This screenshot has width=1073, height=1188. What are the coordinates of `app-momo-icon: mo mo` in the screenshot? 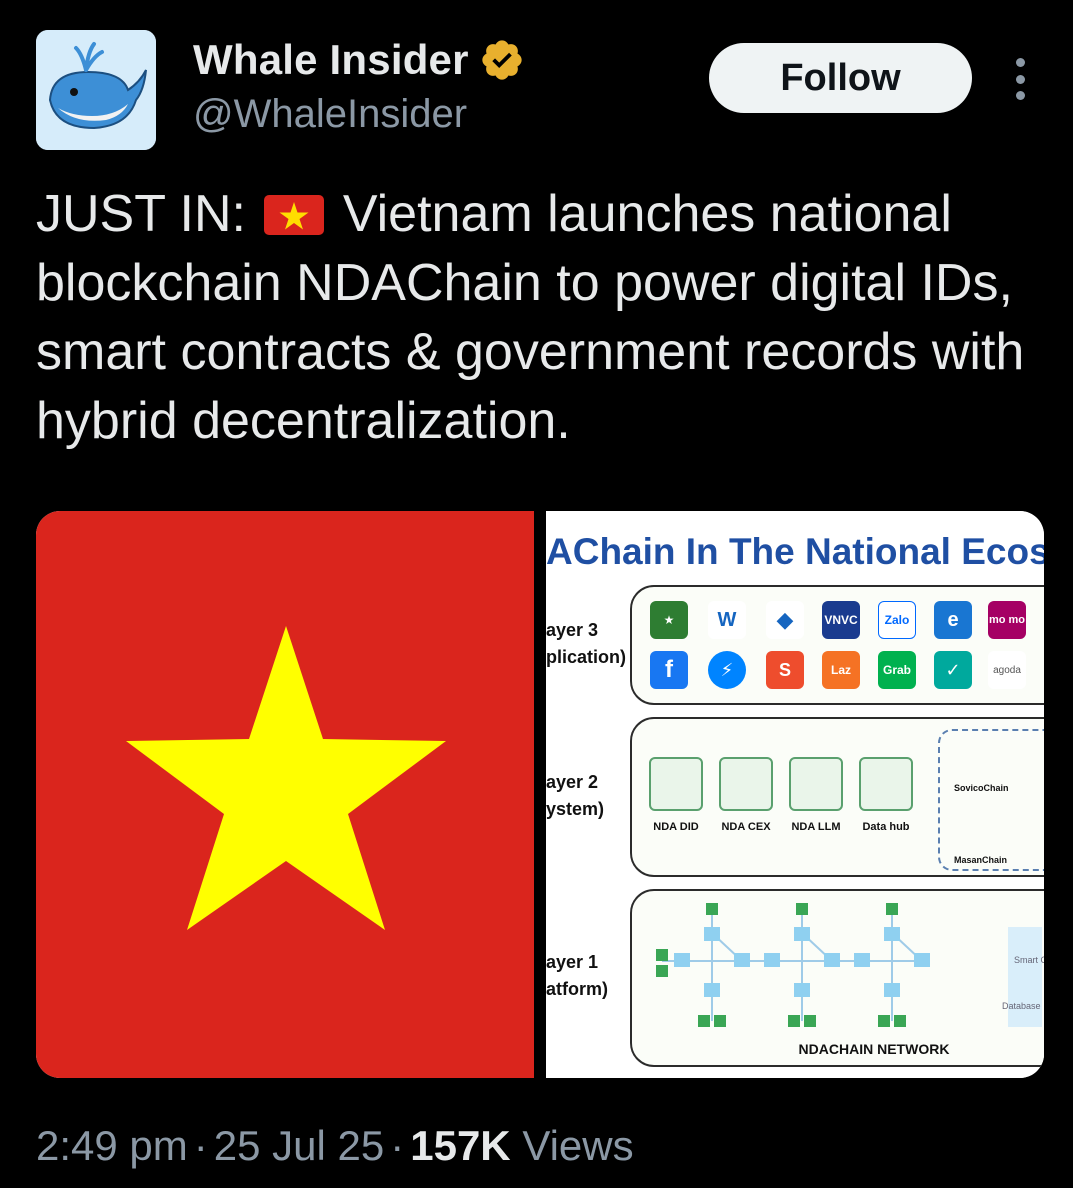 It's located at (1007, 620).